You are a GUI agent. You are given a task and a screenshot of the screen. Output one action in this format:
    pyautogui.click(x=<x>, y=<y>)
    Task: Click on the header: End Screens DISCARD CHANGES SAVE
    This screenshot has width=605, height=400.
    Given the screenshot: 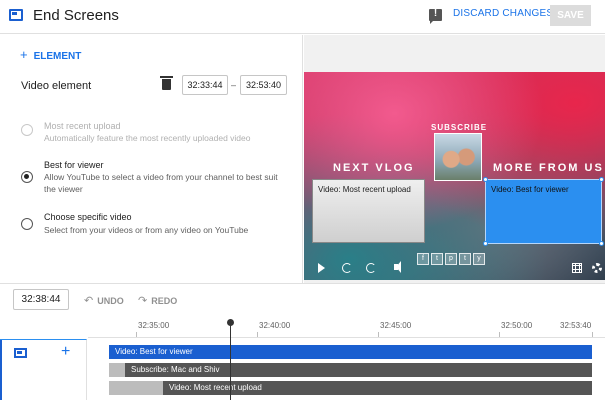 What is the action you would take?
    pyautogui.click(x=302, y=17)
    